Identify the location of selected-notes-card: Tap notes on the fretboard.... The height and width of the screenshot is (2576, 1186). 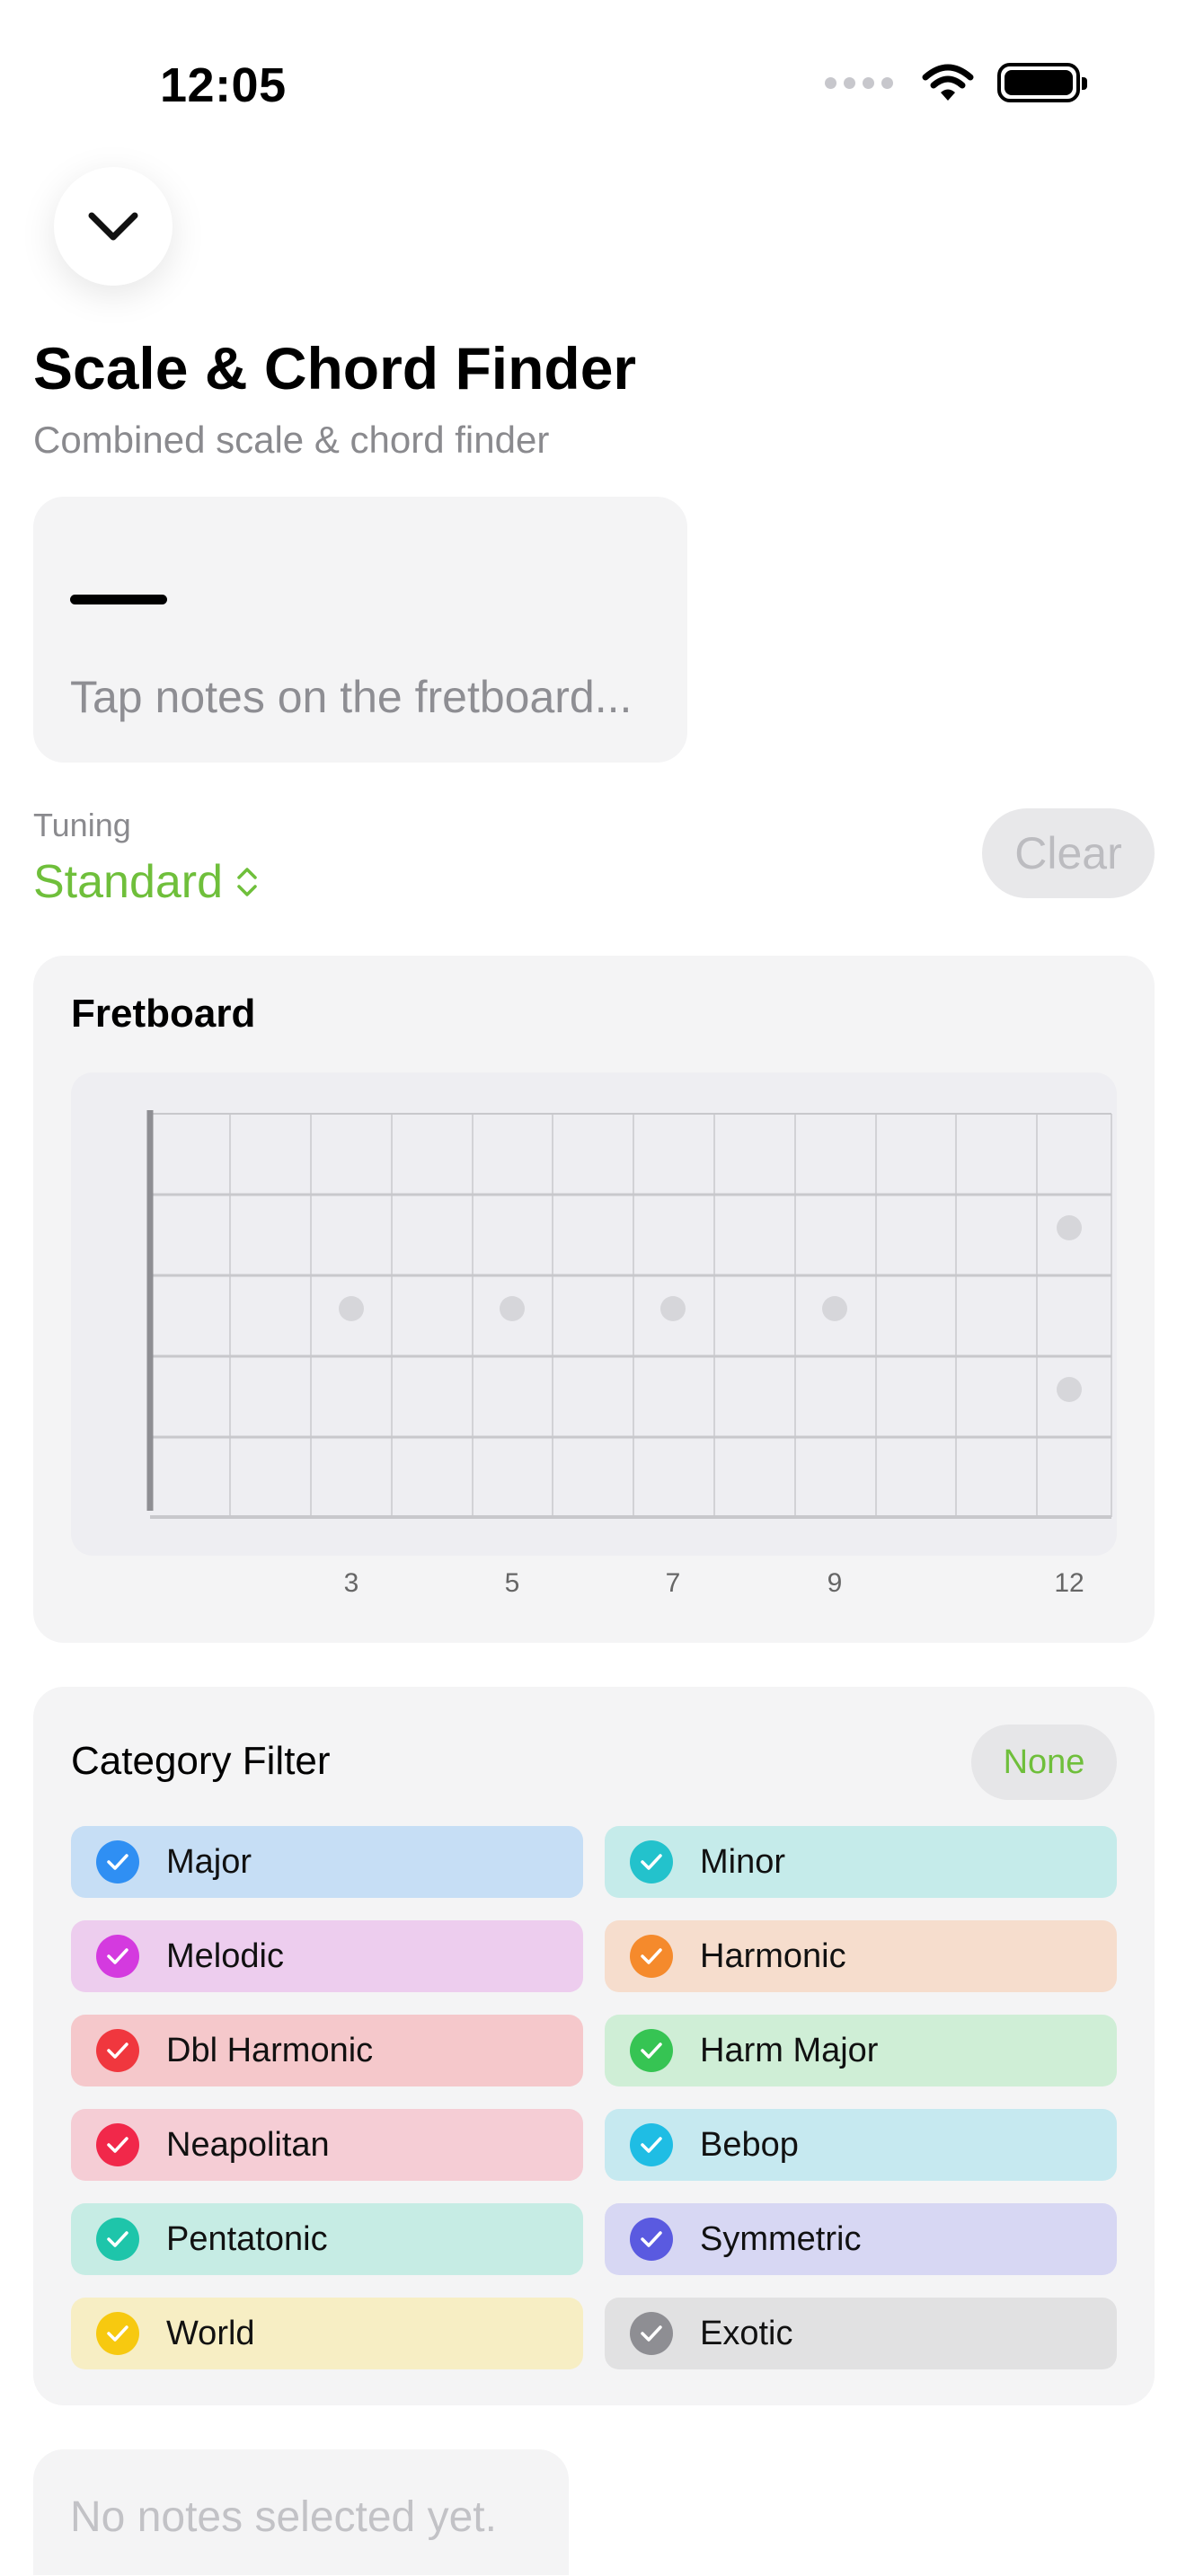
(360, 630).